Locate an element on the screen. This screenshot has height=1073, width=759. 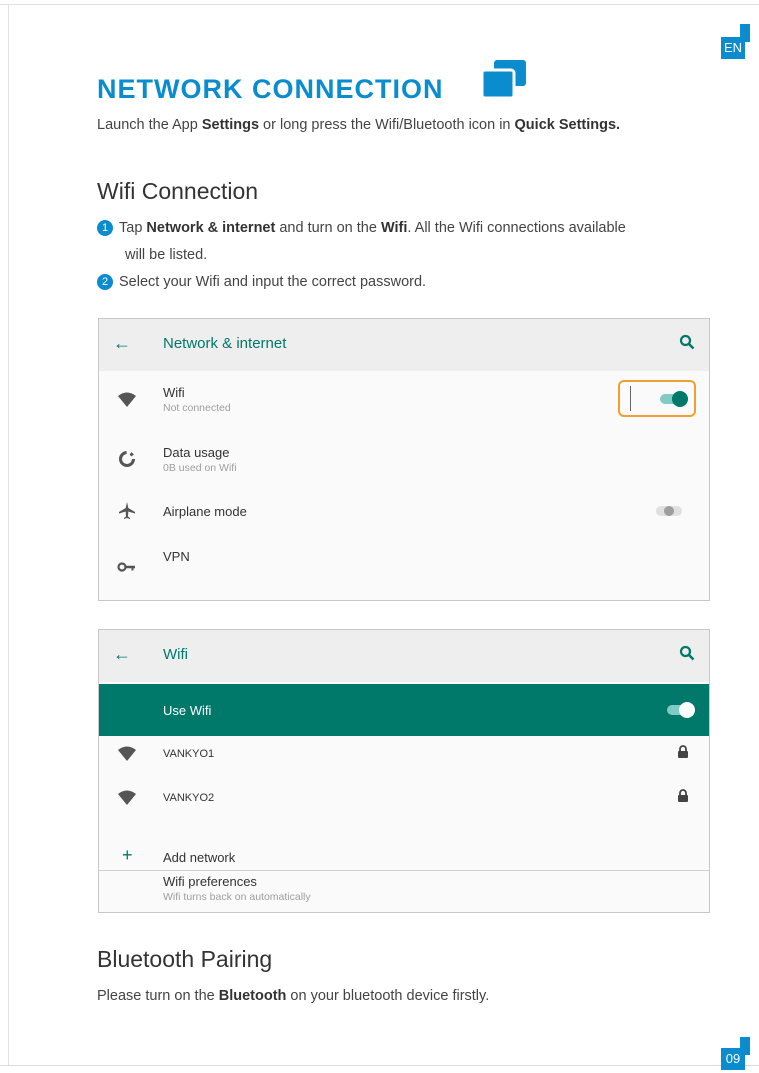
add-network-label: Add network is located at coordinates (199, 857).